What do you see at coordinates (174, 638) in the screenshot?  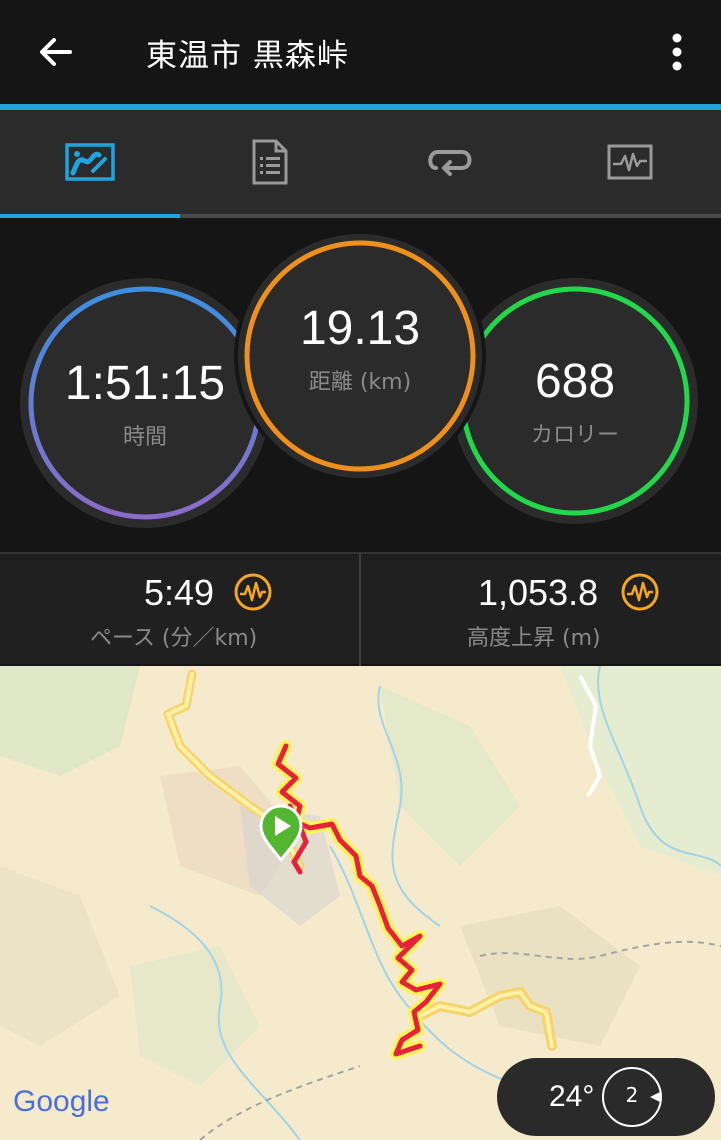 I see `pace-label: ペース (分／km)` at bounding box center [174, 638].